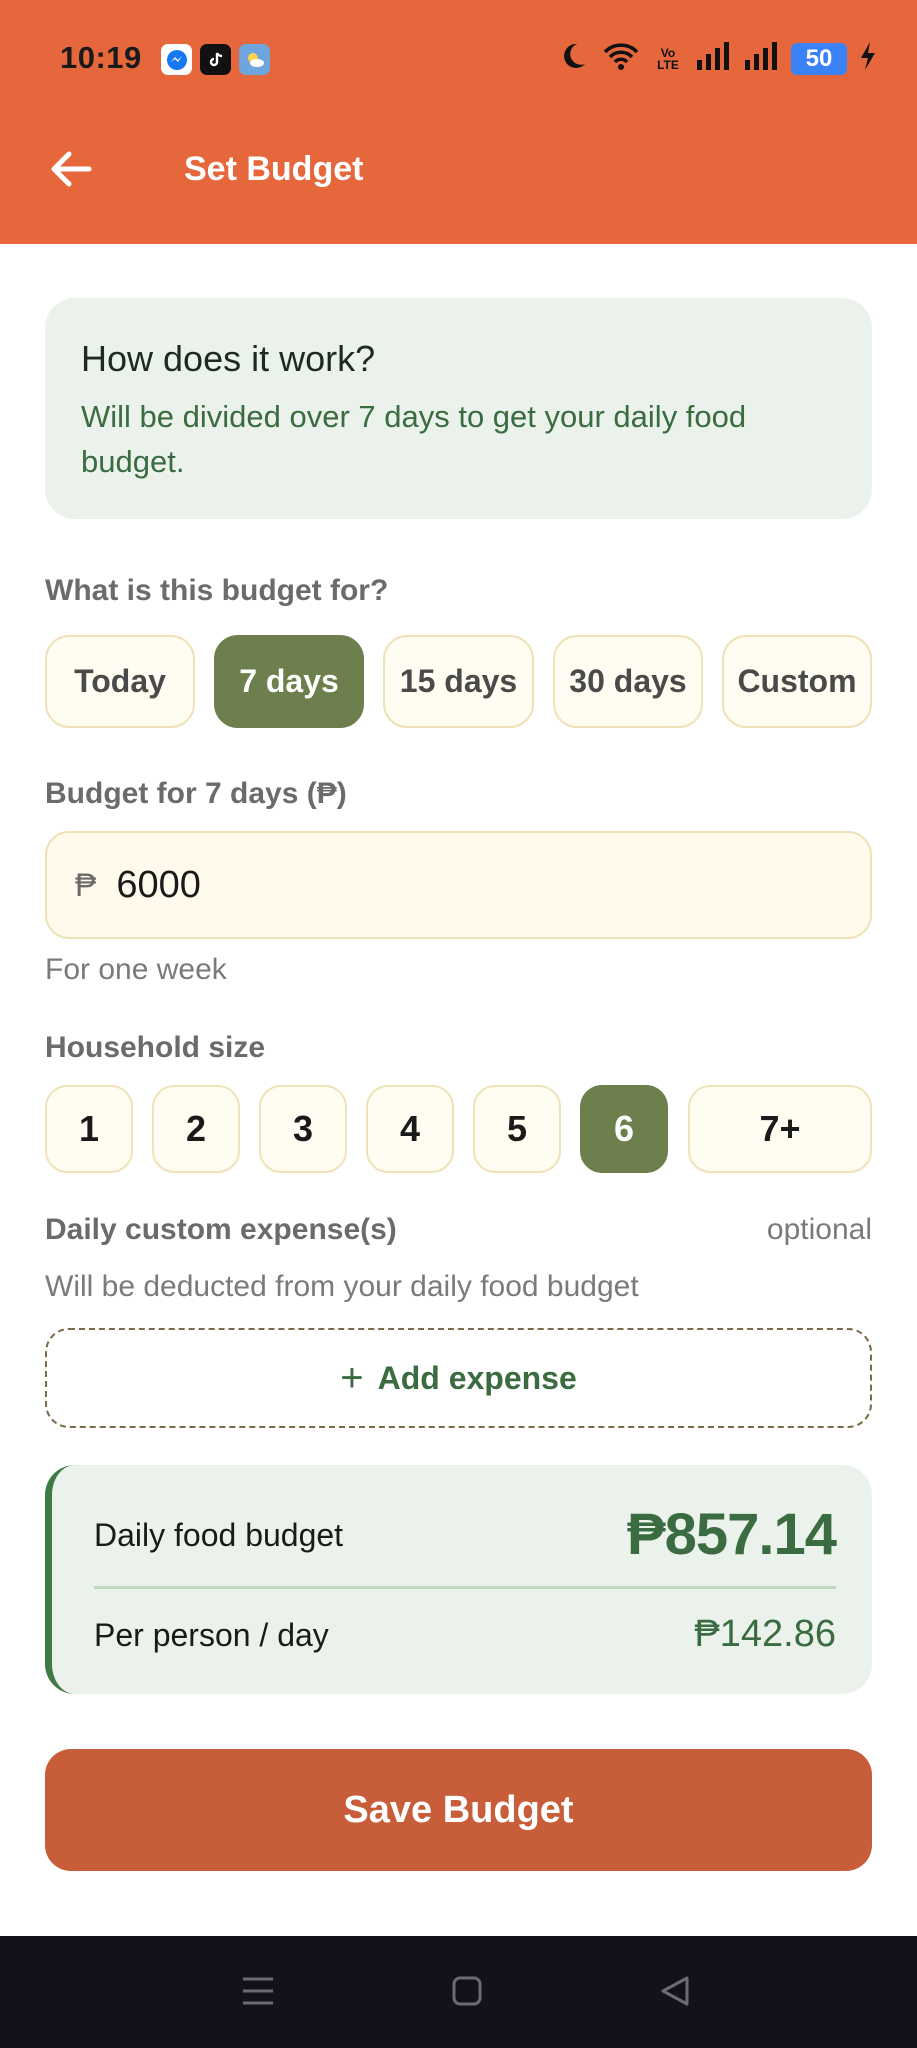  I want to click on budget-hint: For one week, so click(136, 969).